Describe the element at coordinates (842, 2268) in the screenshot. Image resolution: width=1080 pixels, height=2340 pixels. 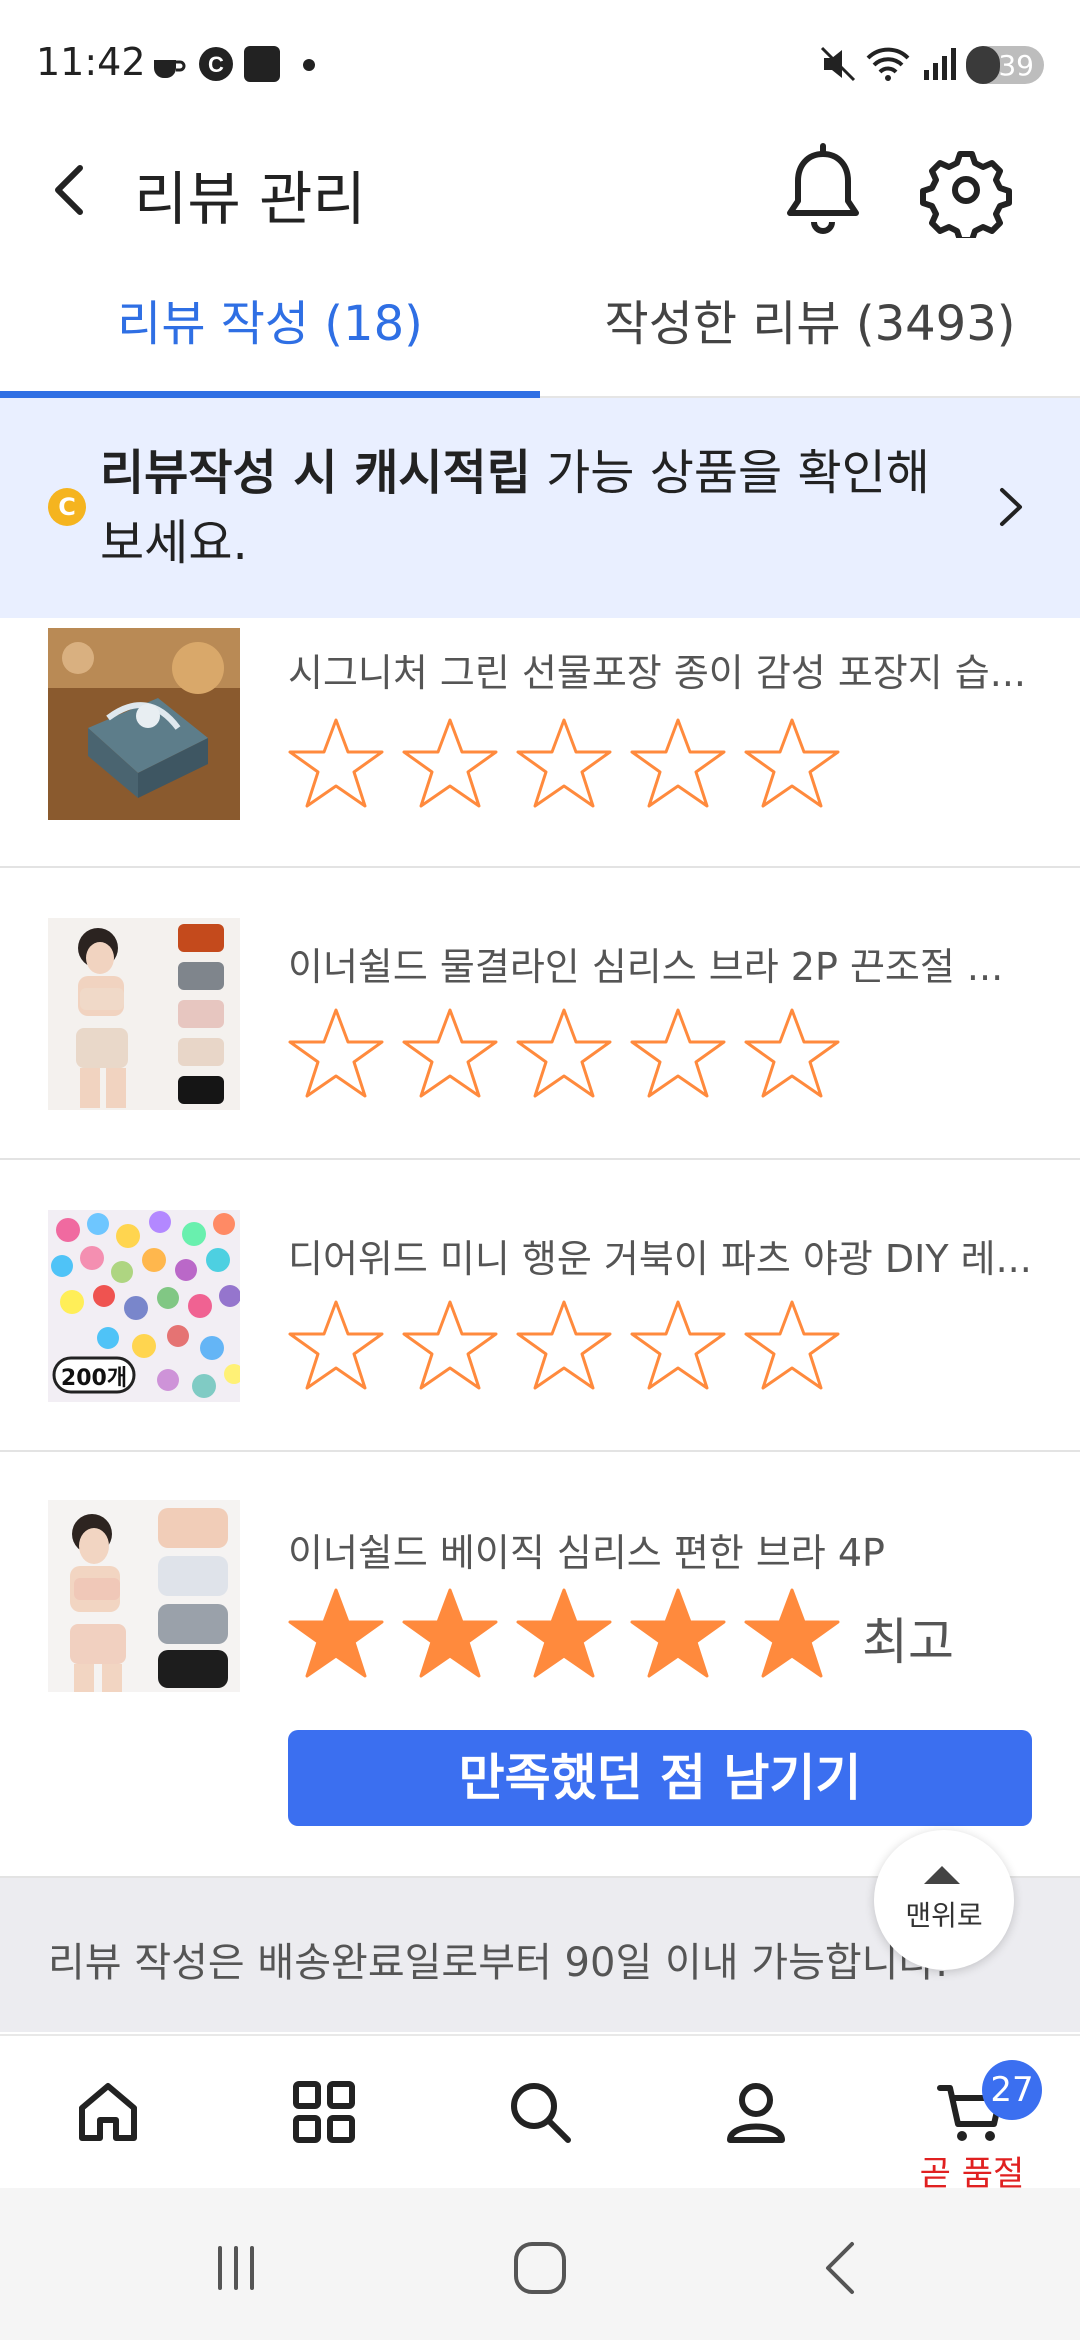
I see `system-back-icon` at that location.